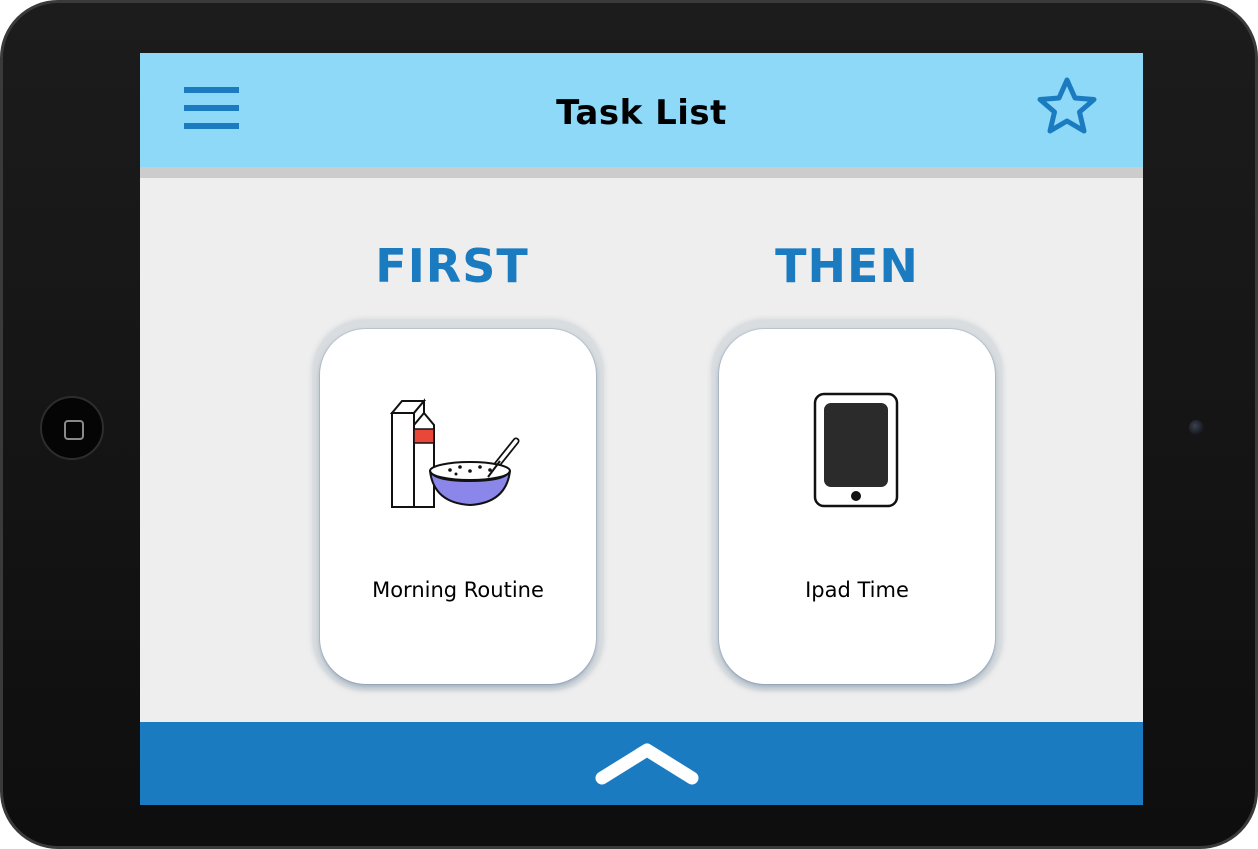 This screenshot has width=1258, height=849. What do you see at coordinates (857, 590) in the screenshot?
I see `then-task-label: Ipad Time` at bounding box center [857, 590].